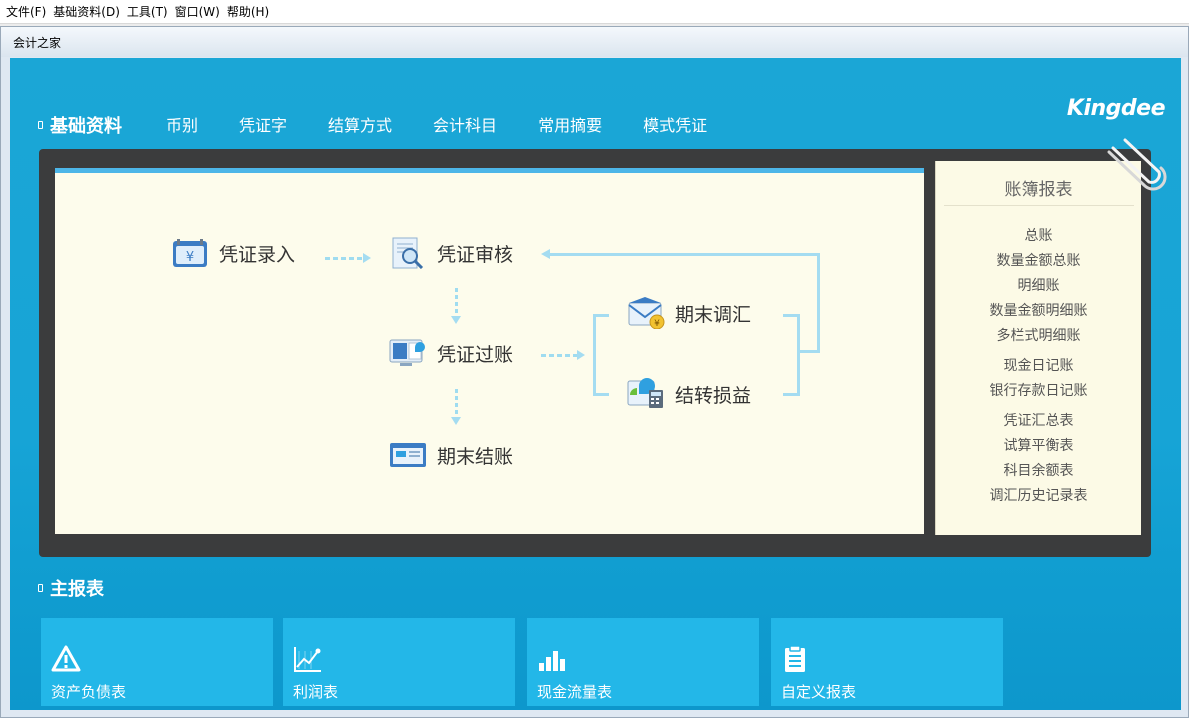 The width and height of the screenshot is (1189, 718). Describe the element at coordinates (77, 589) in the screenshot. I see `main-reports-title: 主报表` at that location.